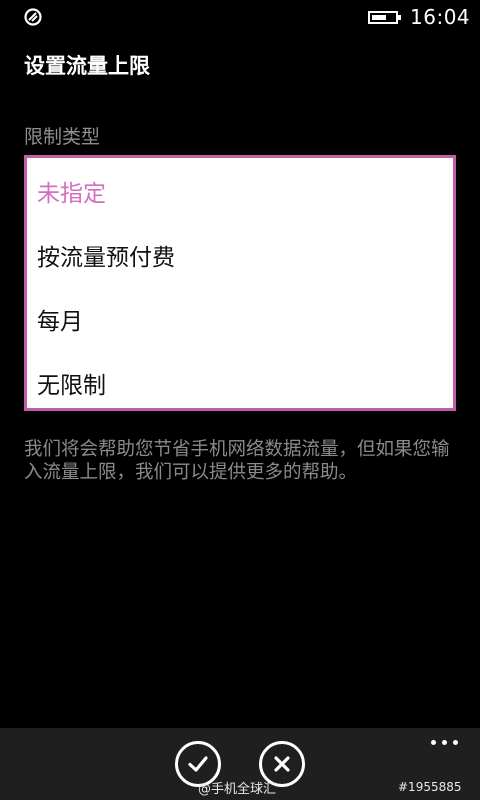 The image size is (480, 800). I want to click on close-icon, so click(282, 764).